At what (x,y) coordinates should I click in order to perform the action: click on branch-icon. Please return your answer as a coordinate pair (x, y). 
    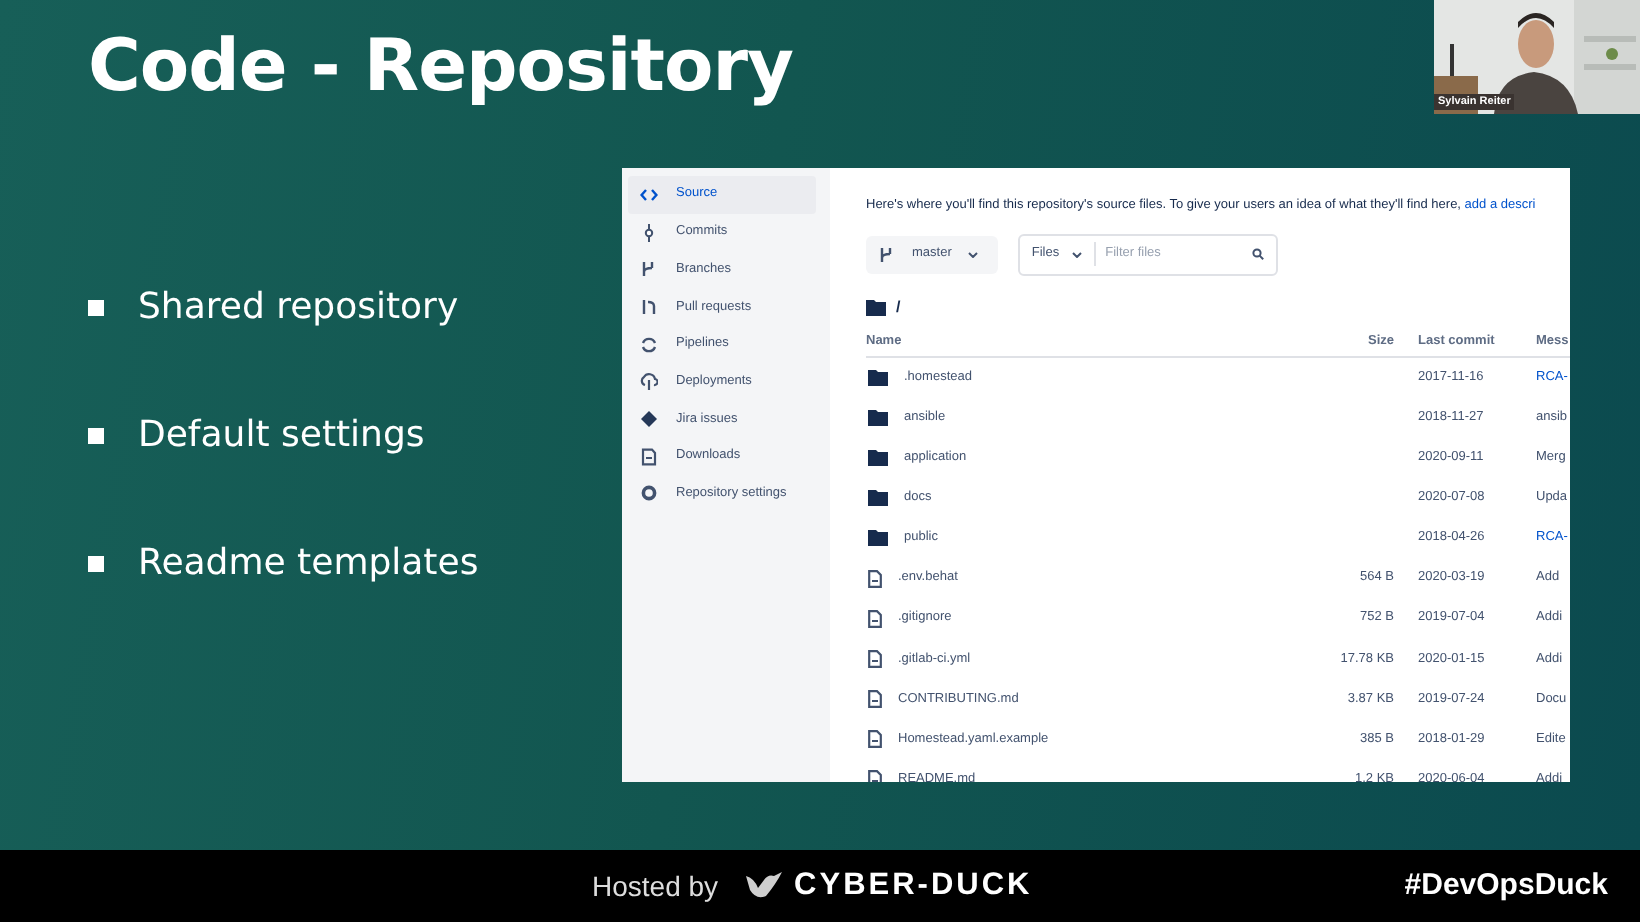
    Looking at the image, I should click on (887, 254).